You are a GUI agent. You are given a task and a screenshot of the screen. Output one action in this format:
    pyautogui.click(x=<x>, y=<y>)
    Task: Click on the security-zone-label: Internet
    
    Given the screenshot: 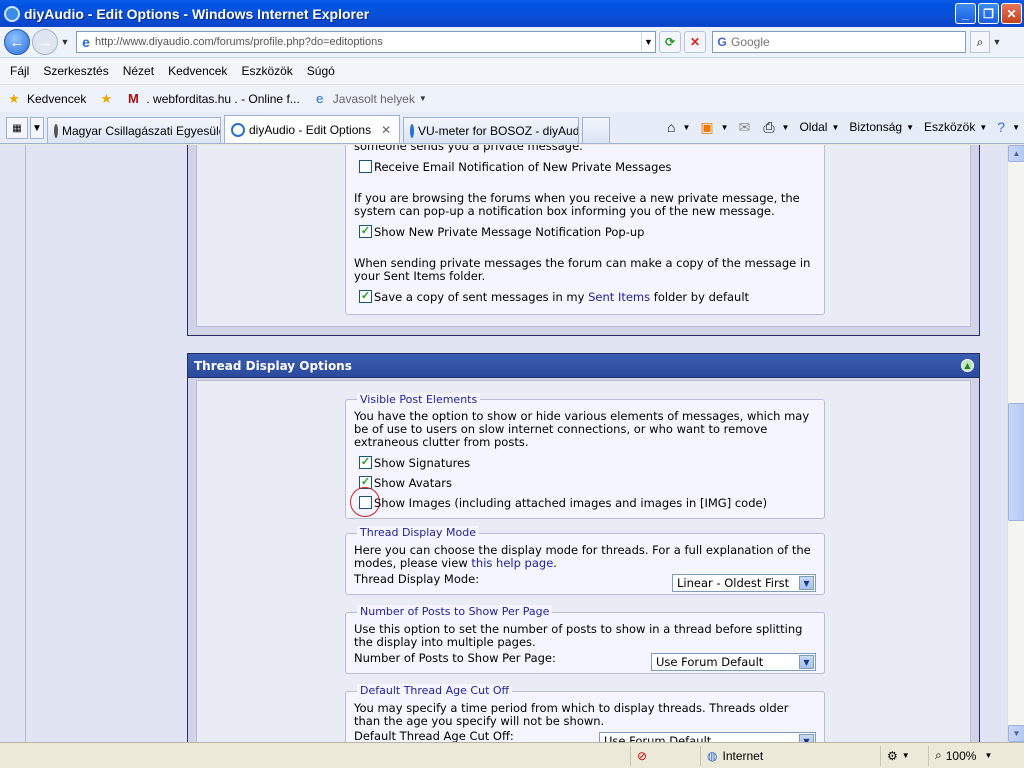 What is the action you would take?
    pyautogui.click(x=743, y=755)
    